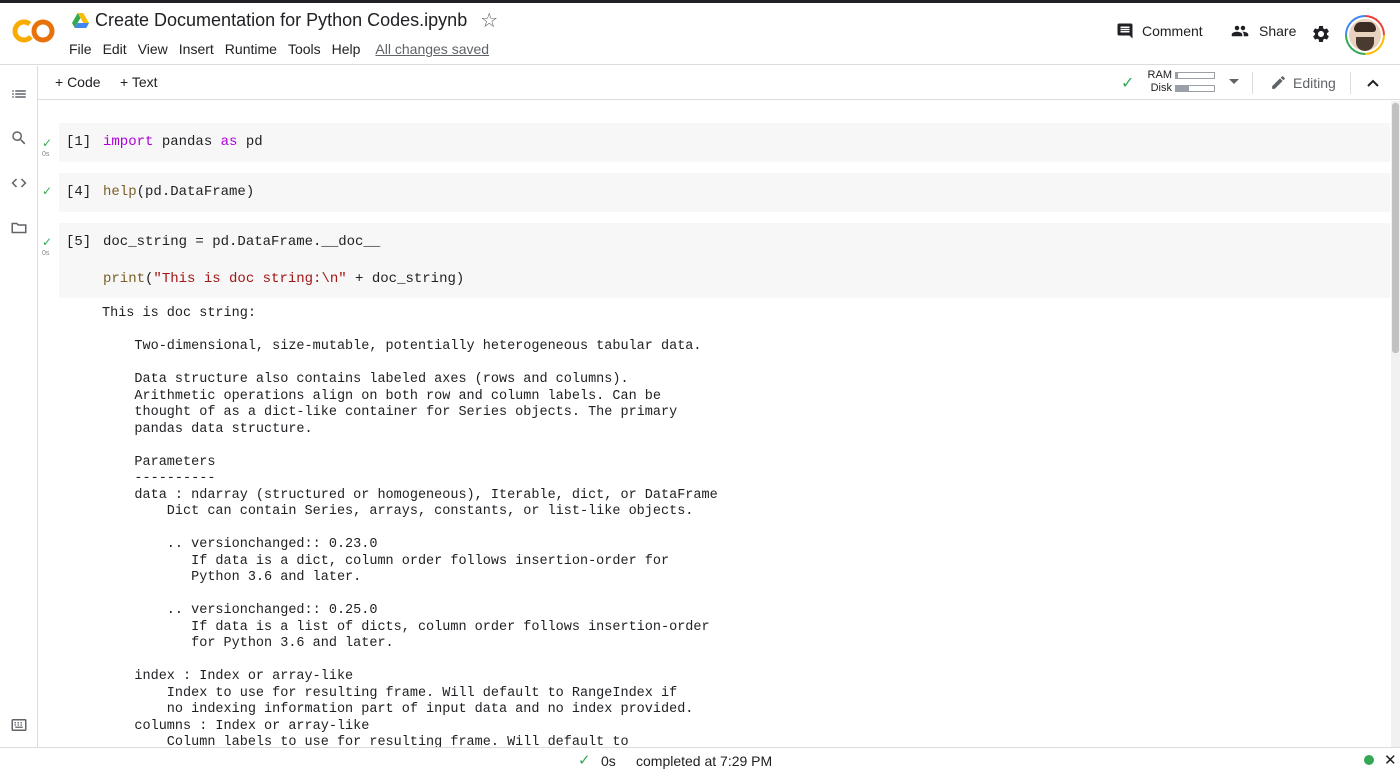 Image resolution: width=1400 pixels, height=771 pixels. What do you see at coordinates (1195, 88) in the screenshot?
I see `disk-usage-bar` at bounding box center [1195, 88].